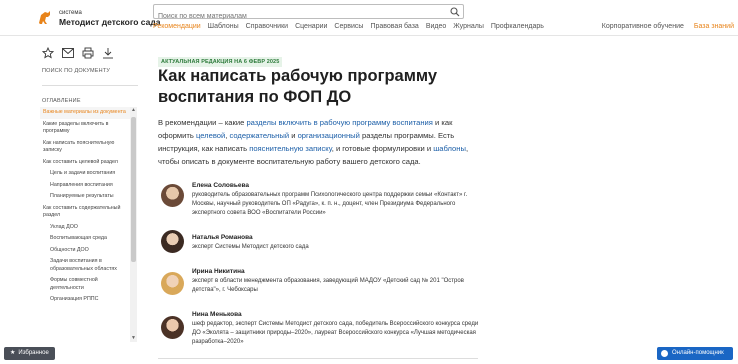 Image resolution: width=738 pixels, height=364 pixels. I want to click on doc-search-field, so click(90, 81).